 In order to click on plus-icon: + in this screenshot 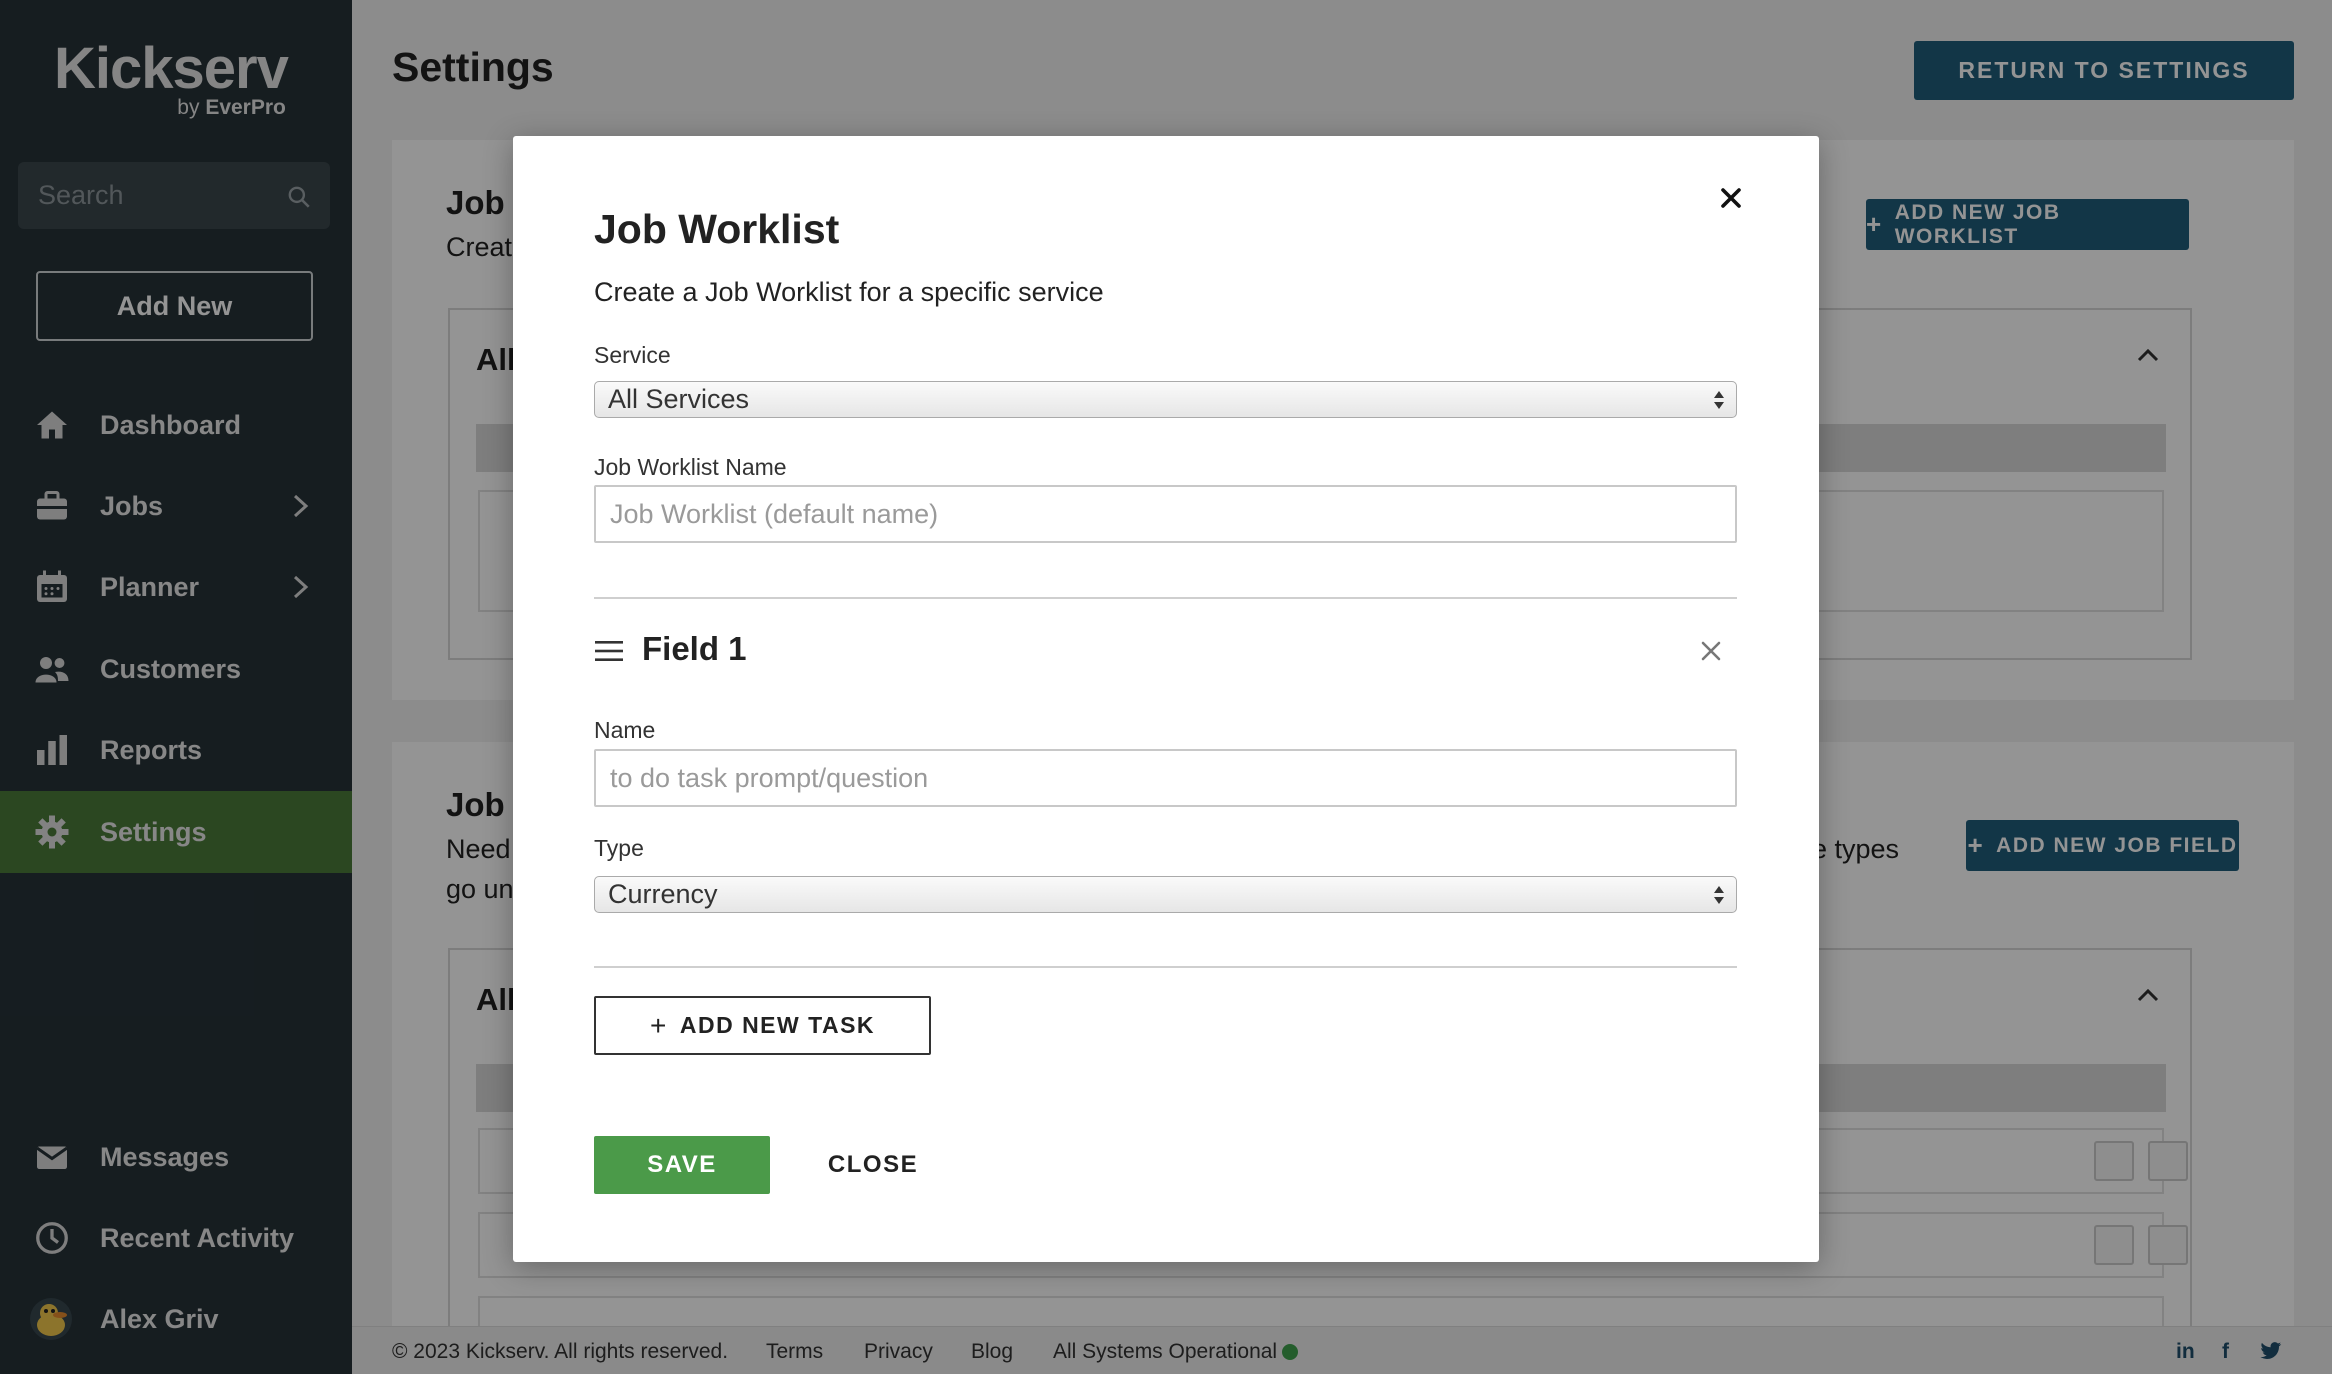, I will do `click(658, 1025)`.